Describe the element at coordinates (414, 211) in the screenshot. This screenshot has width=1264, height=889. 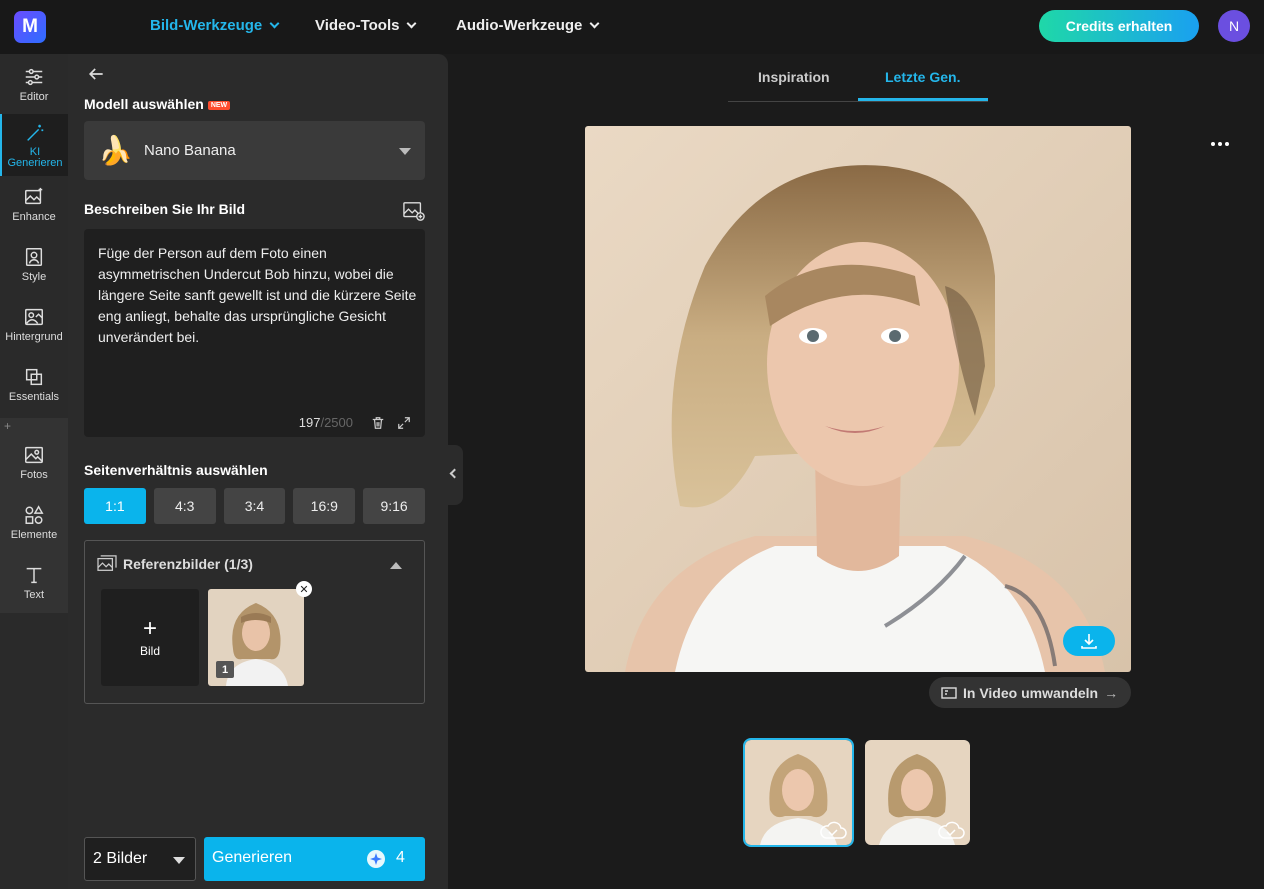
I see `image-upload-icon` at that location.